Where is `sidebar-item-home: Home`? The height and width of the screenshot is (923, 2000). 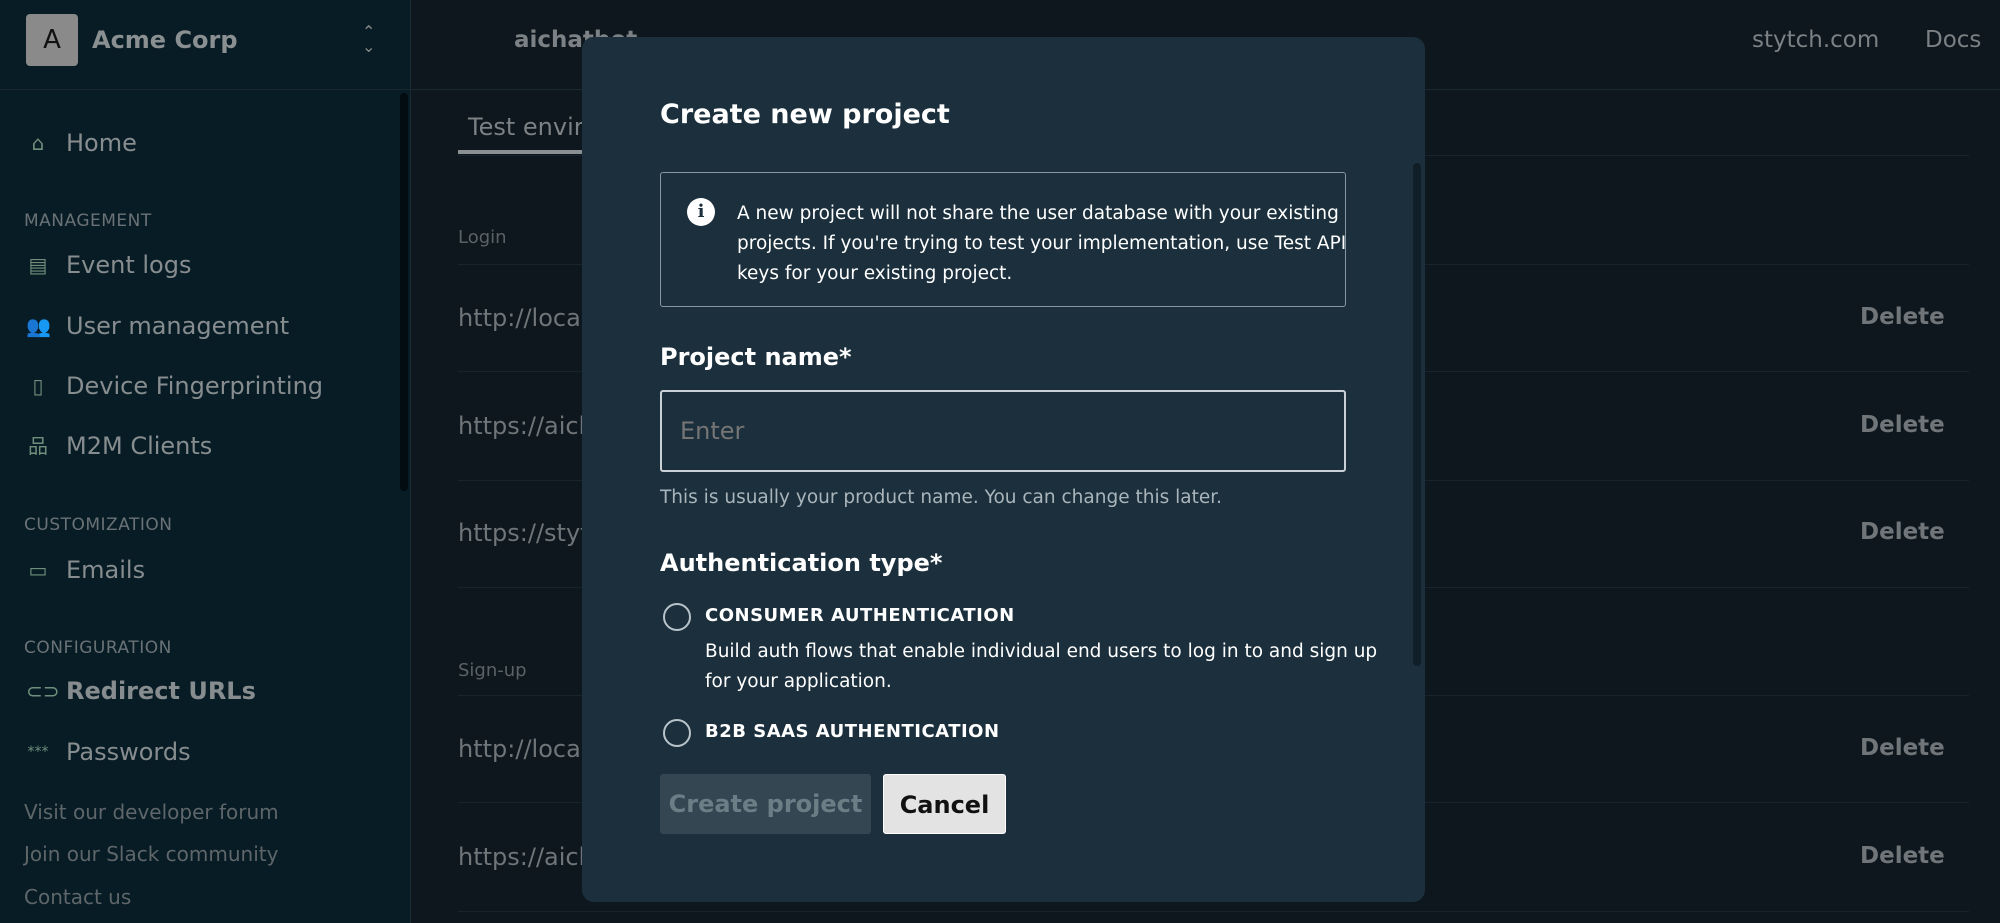
sidebar-item-home: Home is located at coordinates (101, 143).